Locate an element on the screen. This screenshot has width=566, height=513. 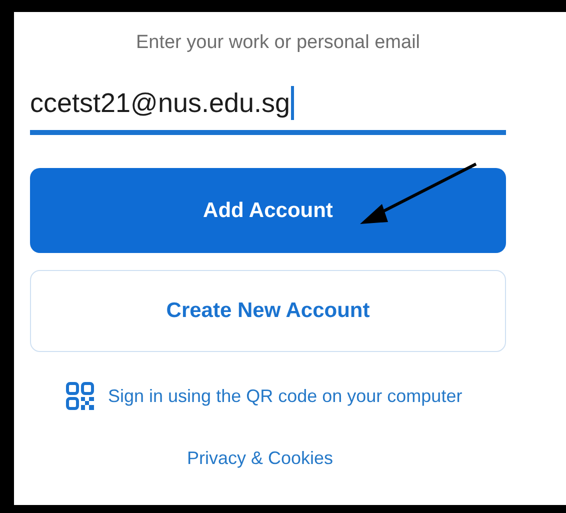
privacy-link: Privacy & Cookies is located at coordinates (260, 458).